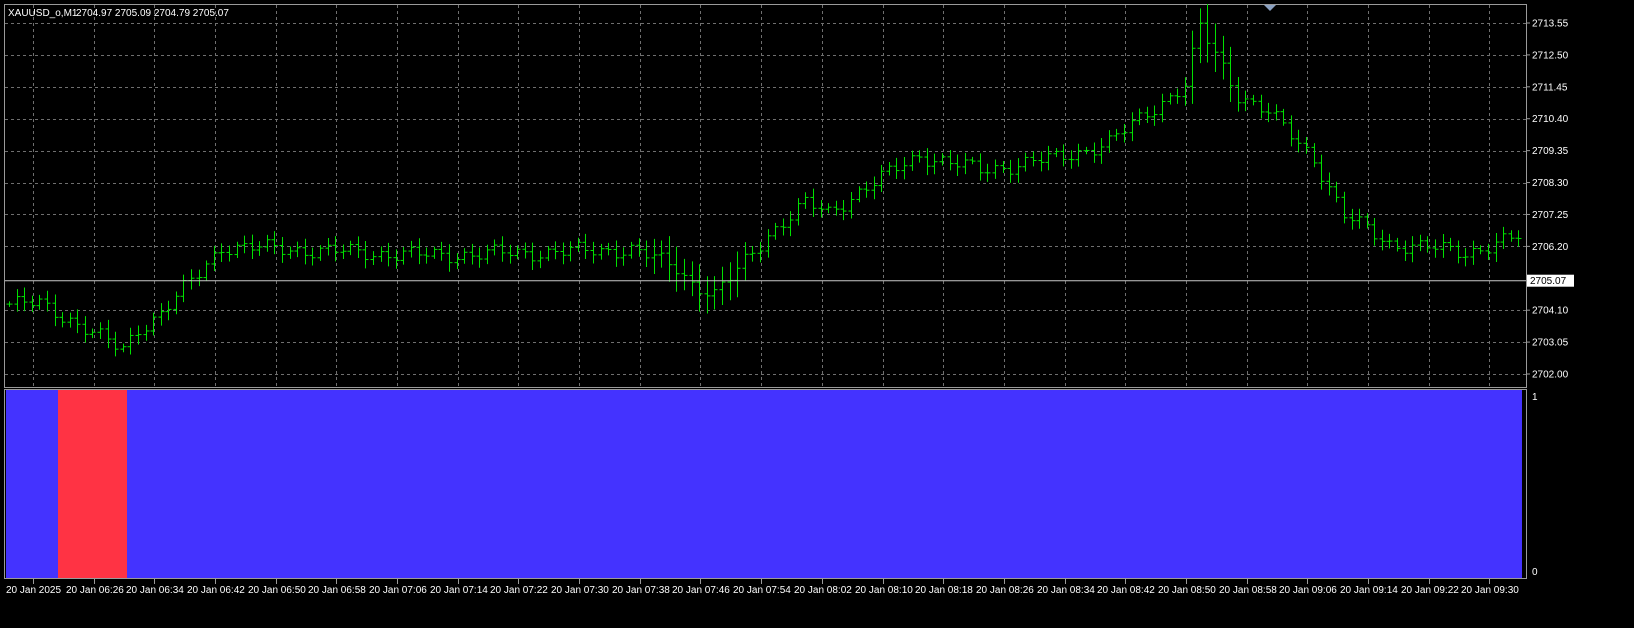 This screenshot has width=1634, height=628. I want to click on time-axis-label: 20 Jan 08:42, so click(1126, 590).